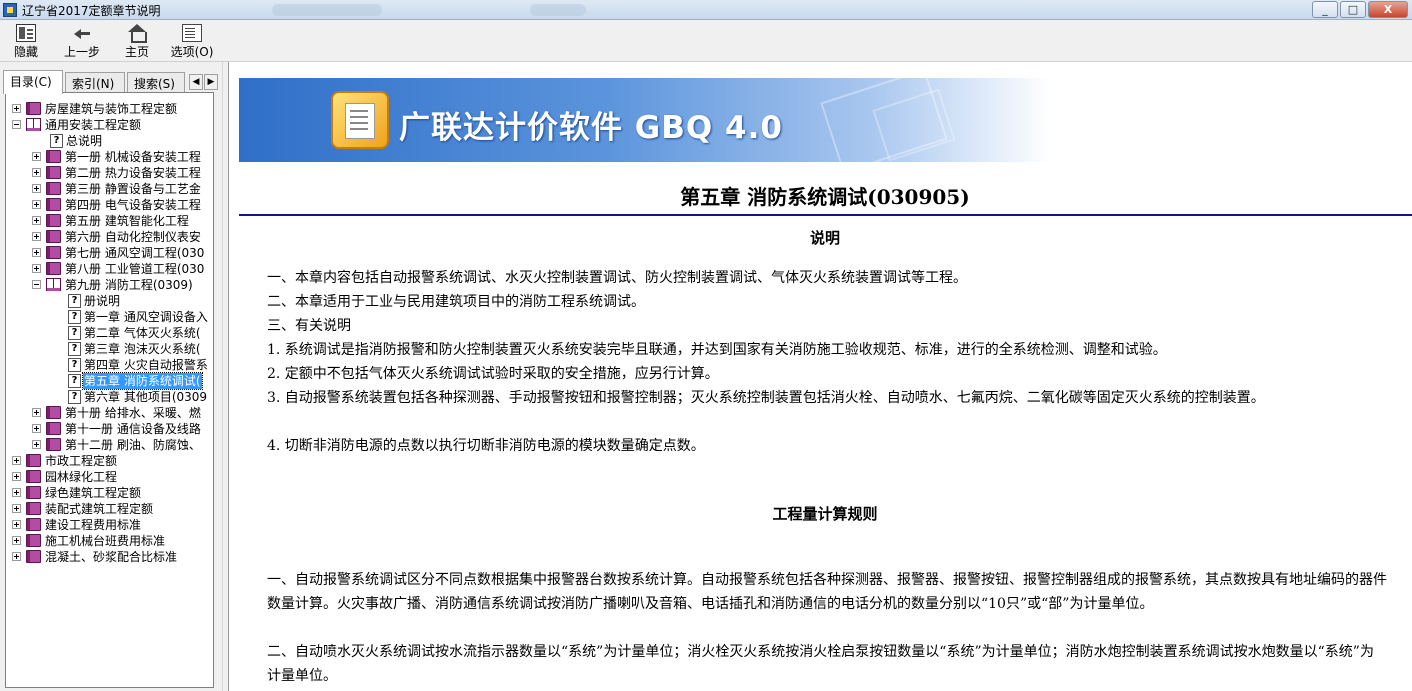  What do you see at coordinates (110, 141) in the screenshot?
I see `tree-node: ? 总说明` at bounding box center [110, 141].